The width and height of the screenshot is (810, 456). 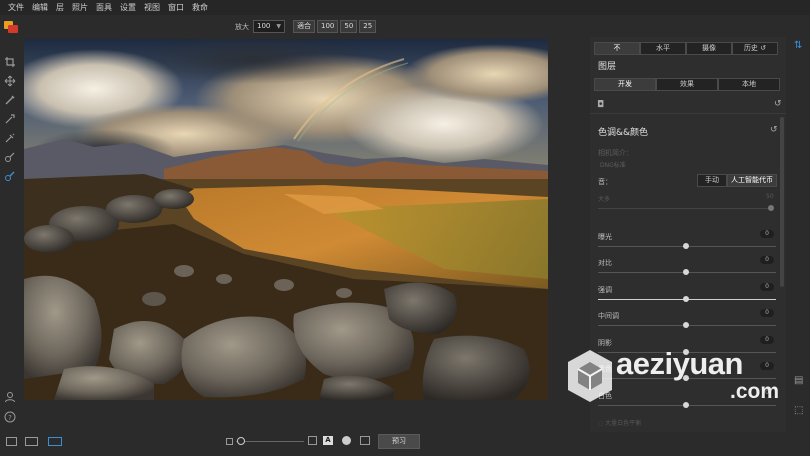 What do you see at coordinates (604, 199) in the screenshot?
I see `amount-label: 大多` at bounding box center [604, 199].